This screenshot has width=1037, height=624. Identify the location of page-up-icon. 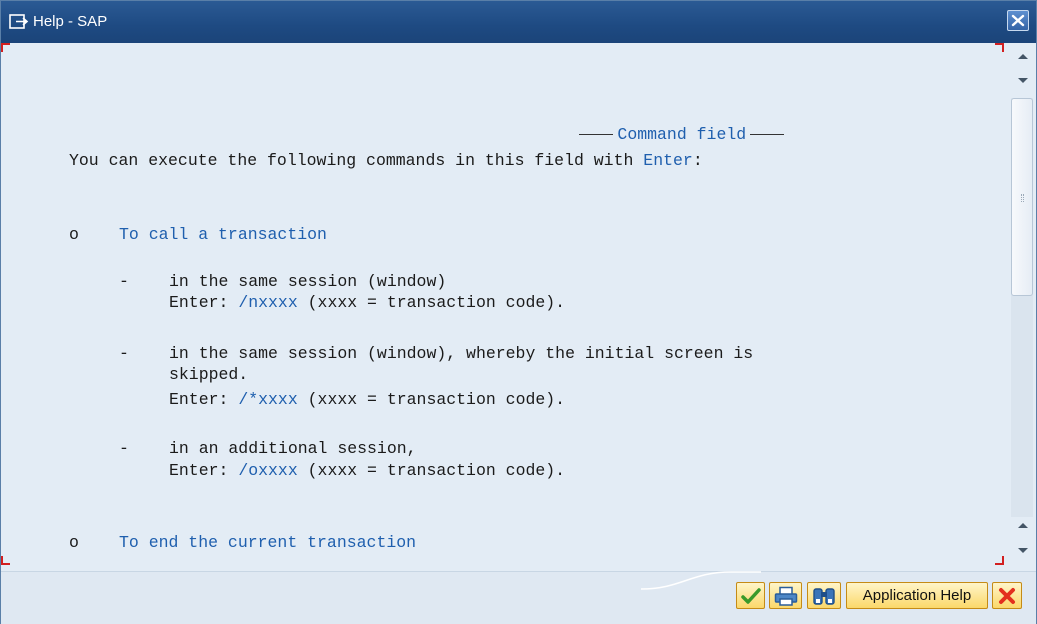
(1023, 526).